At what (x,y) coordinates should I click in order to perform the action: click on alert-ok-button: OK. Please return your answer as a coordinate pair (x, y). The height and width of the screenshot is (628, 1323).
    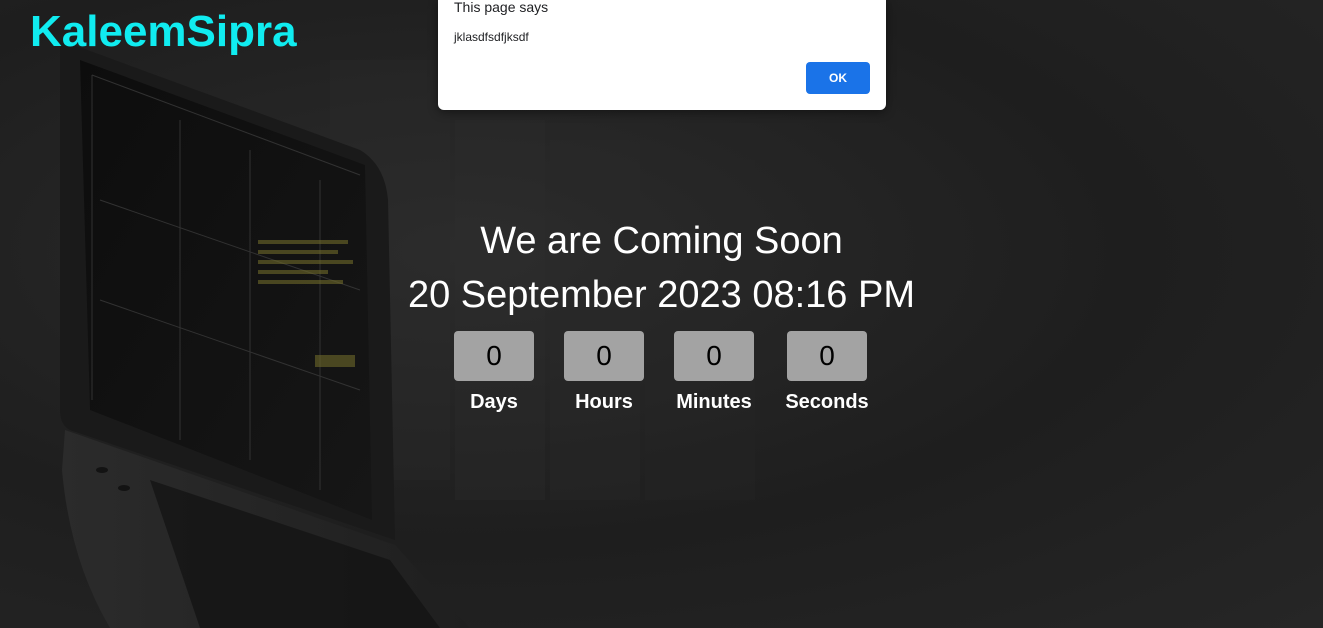
    Looking at the image, I should click on (838, 78).